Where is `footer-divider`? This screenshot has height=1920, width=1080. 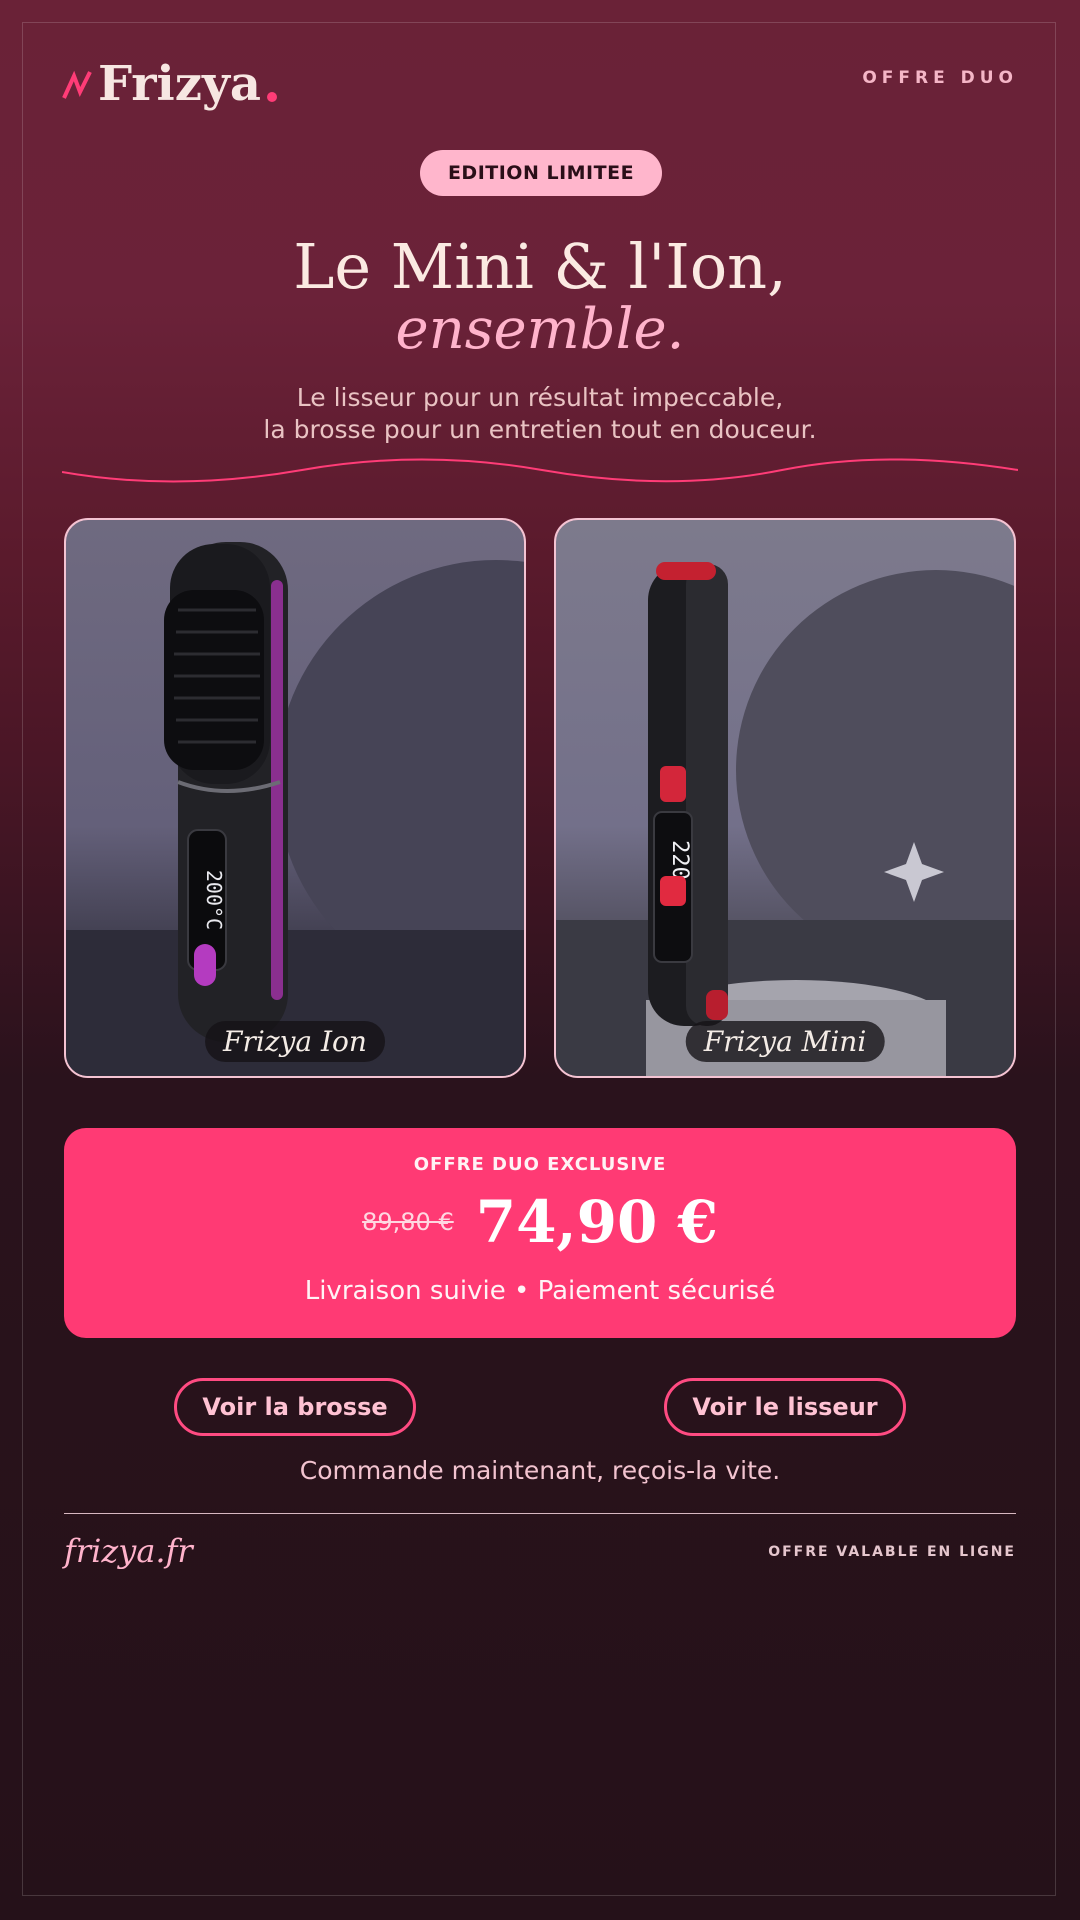 footer-divider is located at coordinates (540, 1513).